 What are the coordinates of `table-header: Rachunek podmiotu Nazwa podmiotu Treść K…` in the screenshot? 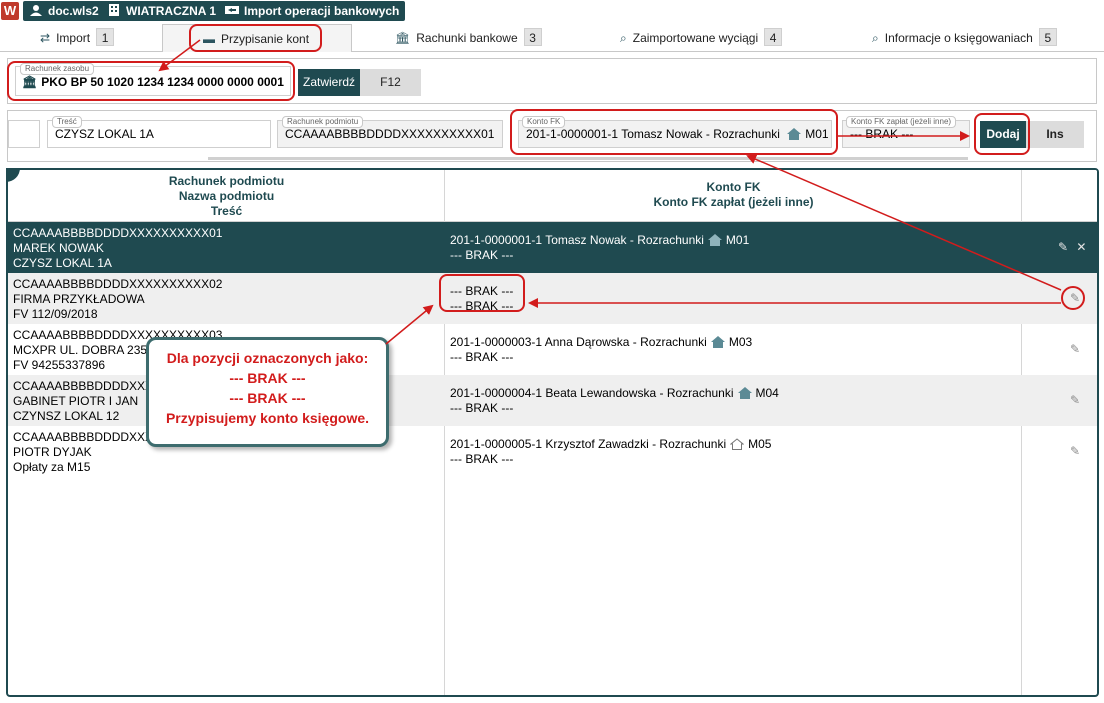 It's located at (552, 196).